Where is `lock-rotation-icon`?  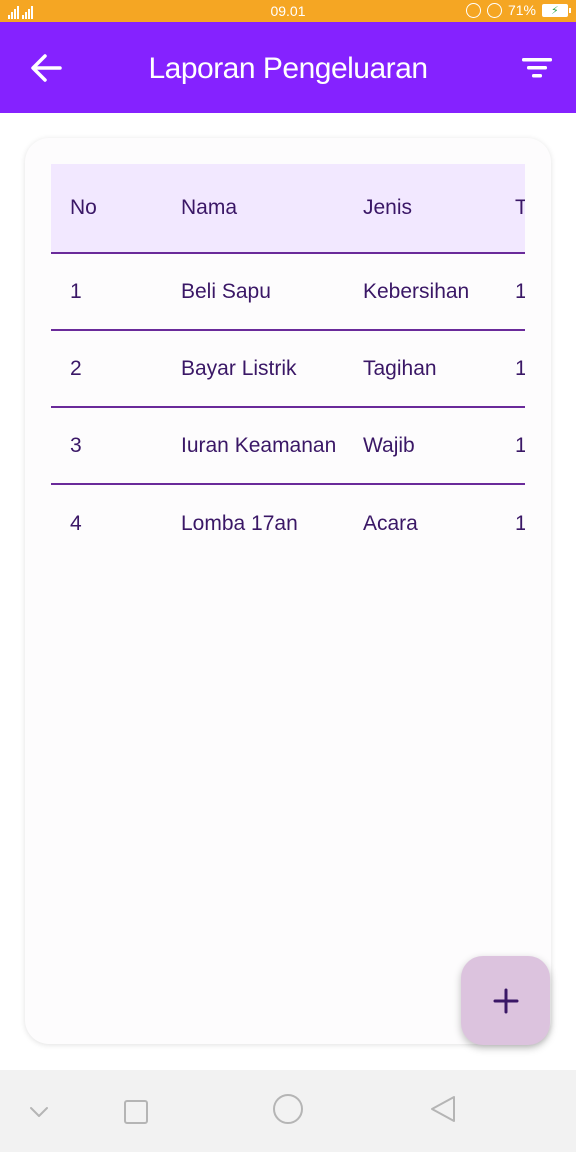 lock-rotation-icon is located at coordinates (473, 10).